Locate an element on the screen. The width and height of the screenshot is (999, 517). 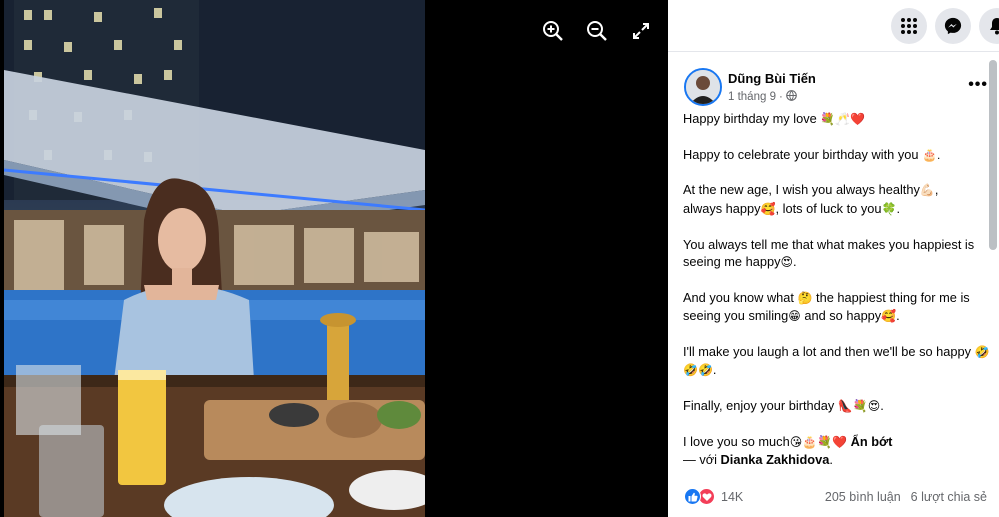
zoom-in-icon is located at coordinates (553, 31).